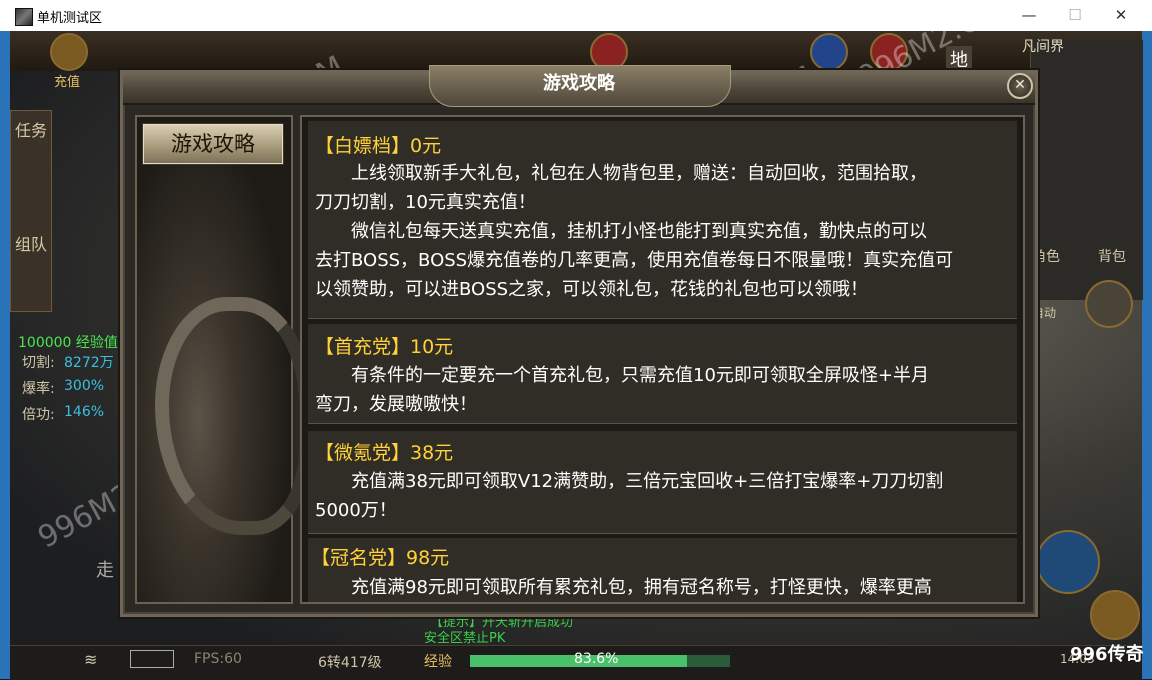 The width and height of the screenshot is (1152, 680). I want to click on map-button: 地, so click(959, 59).